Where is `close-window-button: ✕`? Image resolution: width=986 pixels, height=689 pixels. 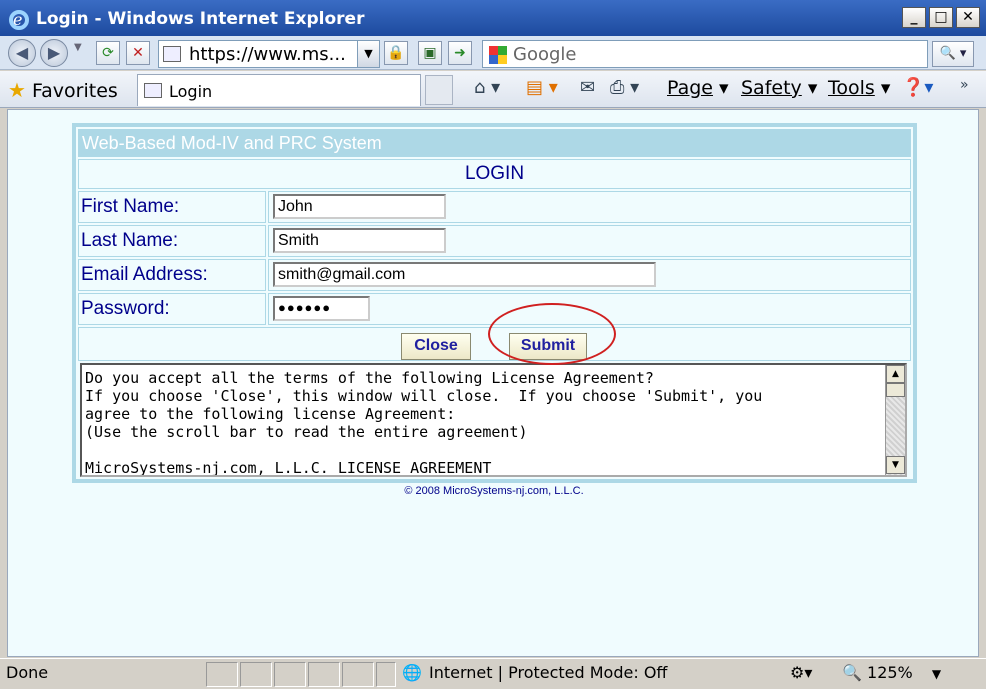 close-window-button: ✕ is located at coordinates (968, 17).